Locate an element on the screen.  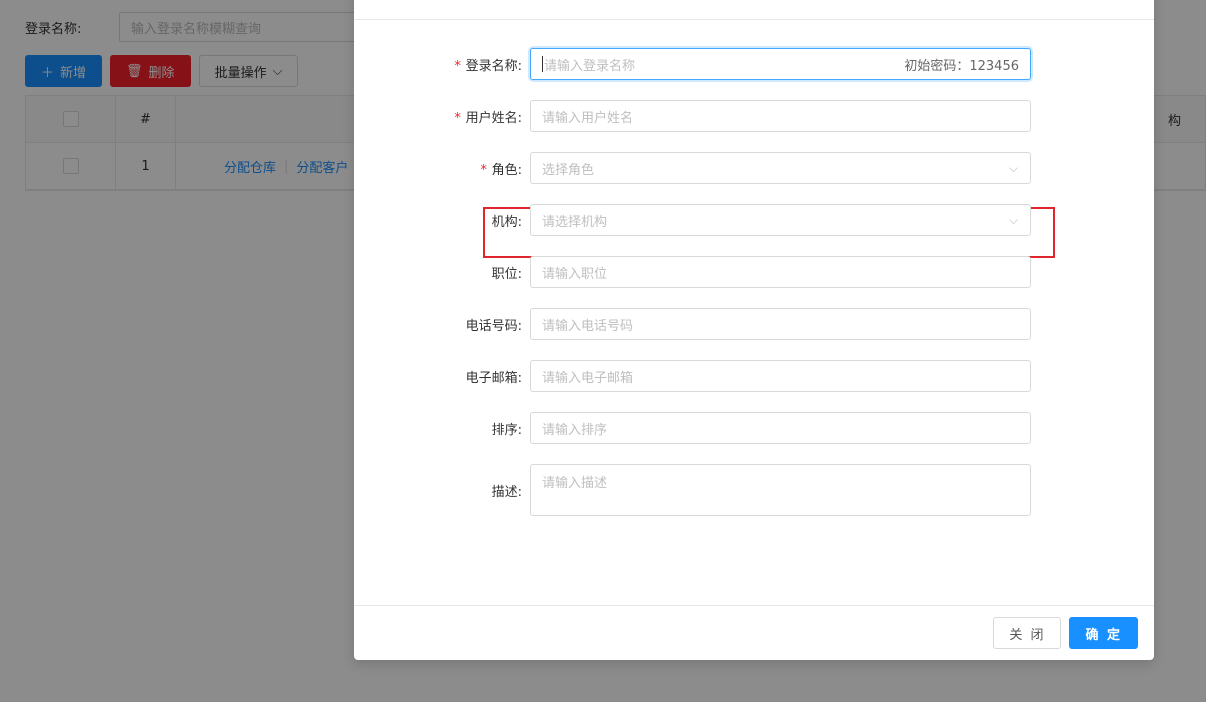
user-name-label: 用户姓名: is located at coordinates (493, 118).